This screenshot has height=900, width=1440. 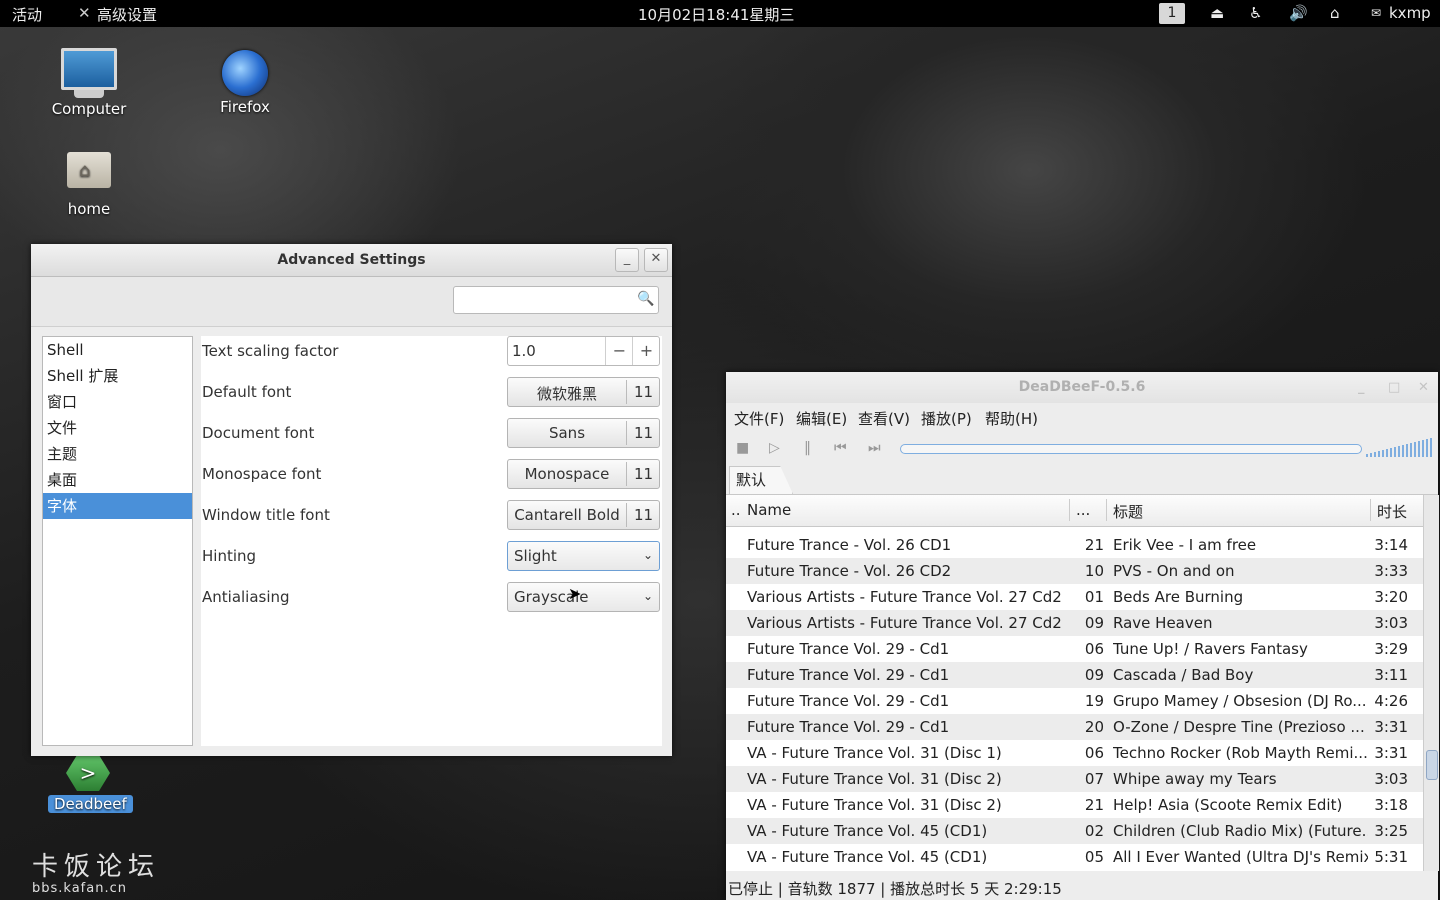 I want to click on menu-help: 帮助(H), so click(x=1011, y=418).